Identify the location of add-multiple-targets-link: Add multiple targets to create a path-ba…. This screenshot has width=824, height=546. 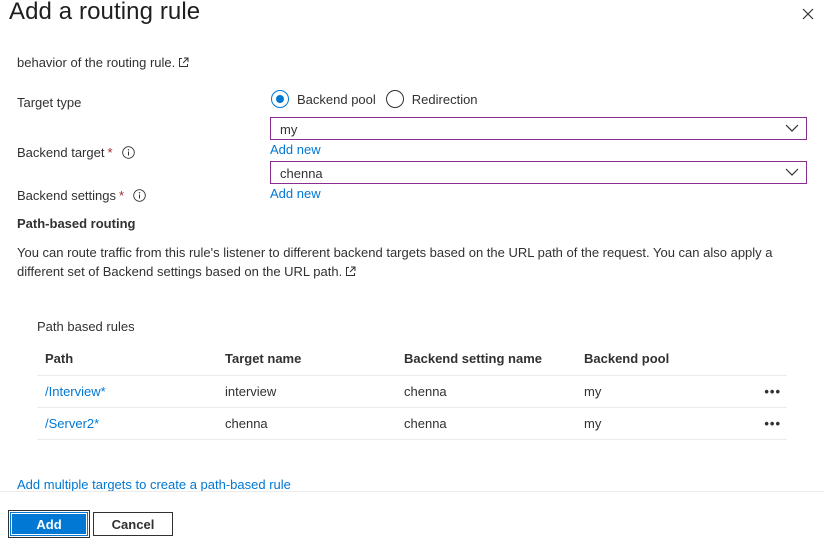
(154, 484).